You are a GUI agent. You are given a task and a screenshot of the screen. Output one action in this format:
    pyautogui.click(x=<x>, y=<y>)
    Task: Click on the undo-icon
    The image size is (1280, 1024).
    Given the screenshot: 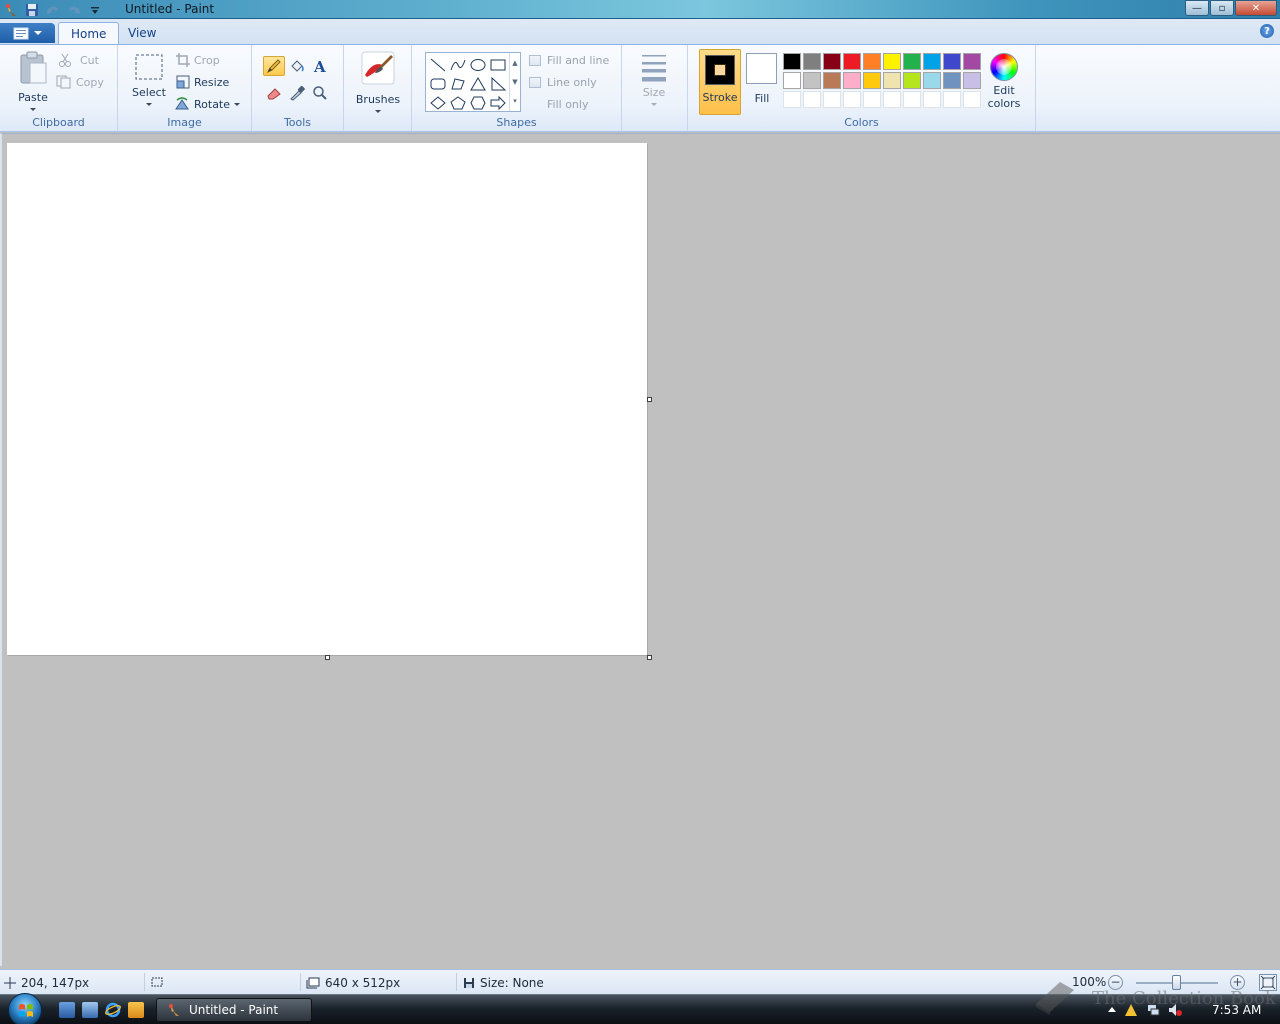 What is the action you would take?
    pyautogui.click(x=52, y=10)
    